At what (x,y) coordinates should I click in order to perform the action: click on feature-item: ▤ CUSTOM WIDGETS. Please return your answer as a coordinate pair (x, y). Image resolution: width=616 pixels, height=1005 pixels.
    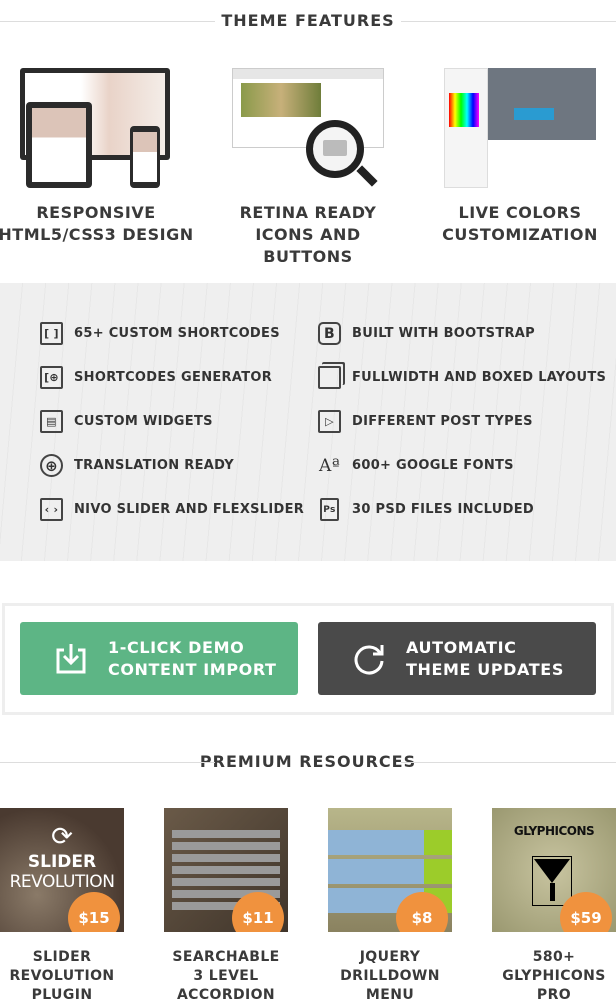
    Looking at the image, I should click on (126, 421).